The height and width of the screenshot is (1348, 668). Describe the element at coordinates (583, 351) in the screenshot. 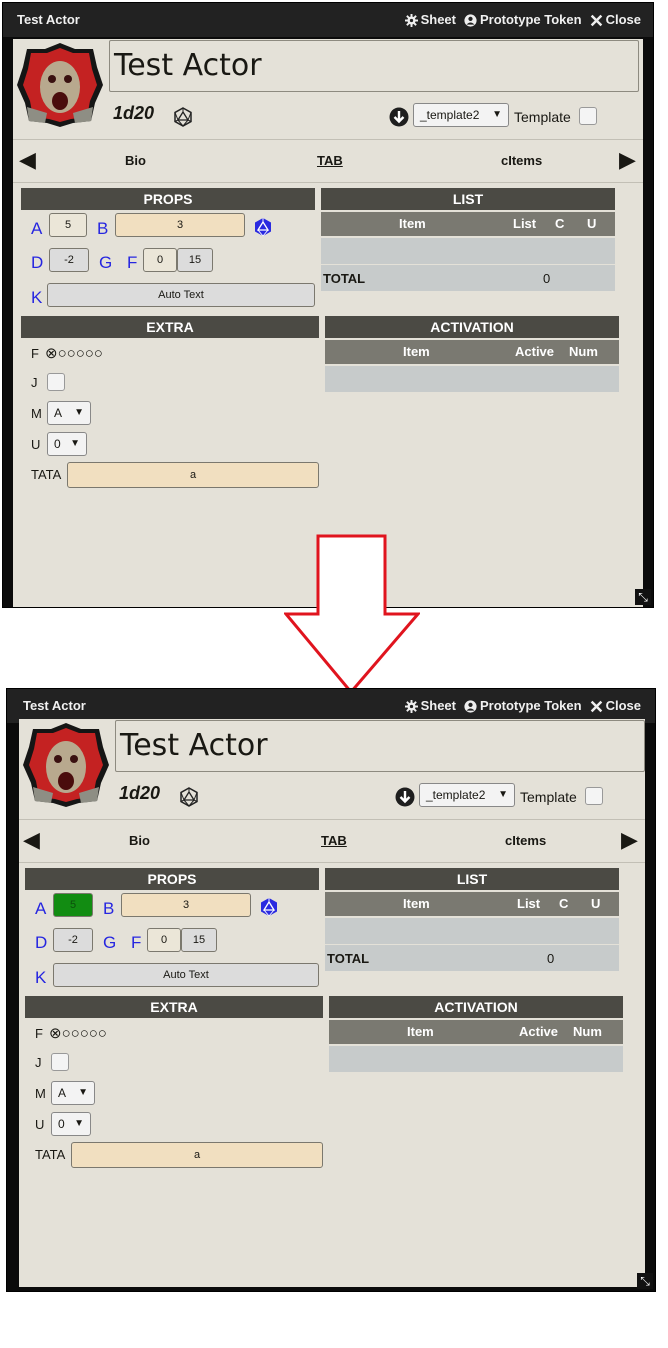

I see `activation-col-num: Num` at that location.